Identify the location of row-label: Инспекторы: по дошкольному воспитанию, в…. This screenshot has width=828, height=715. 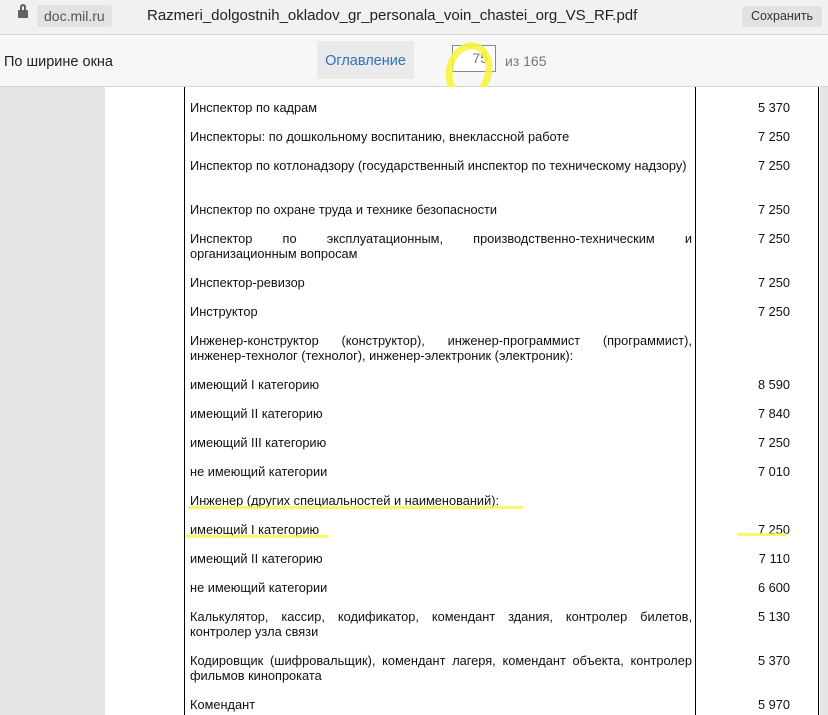
(380, 136).